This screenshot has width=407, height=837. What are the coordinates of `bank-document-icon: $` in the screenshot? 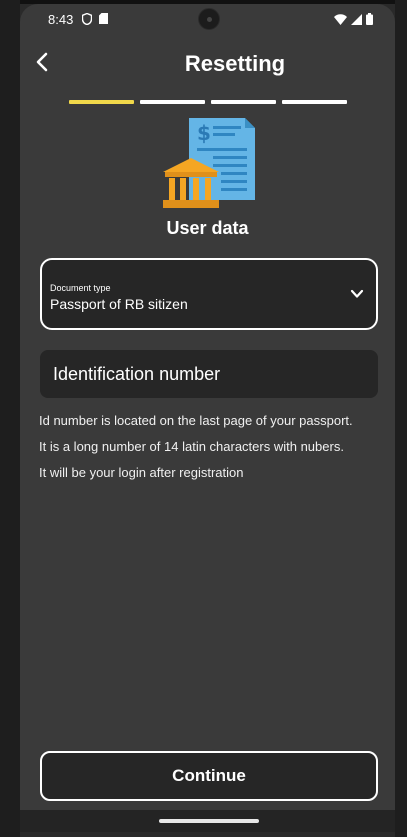 It's located at (209, 164).